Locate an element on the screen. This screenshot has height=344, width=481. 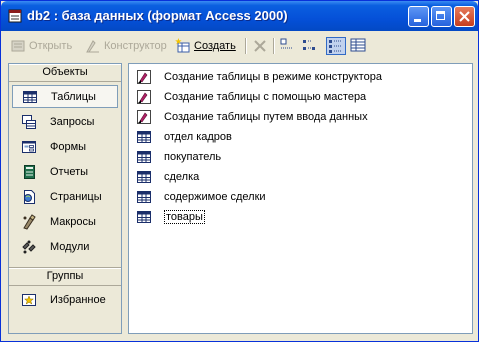
details-view-button is located at coordinates (359, 46).